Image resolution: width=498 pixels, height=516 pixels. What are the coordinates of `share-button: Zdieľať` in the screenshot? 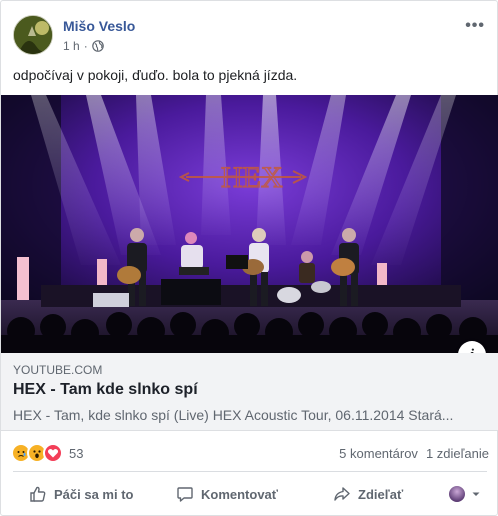 It's located at (368, 494).